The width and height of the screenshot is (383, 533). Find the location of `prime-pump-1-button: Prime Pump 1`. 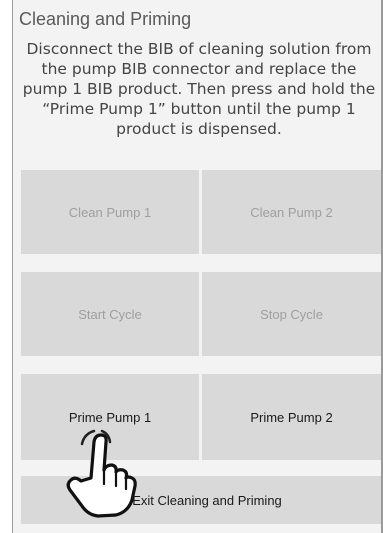

prime-pump-1-button: Prime Pump 1 is located at coordinates (110, 417).